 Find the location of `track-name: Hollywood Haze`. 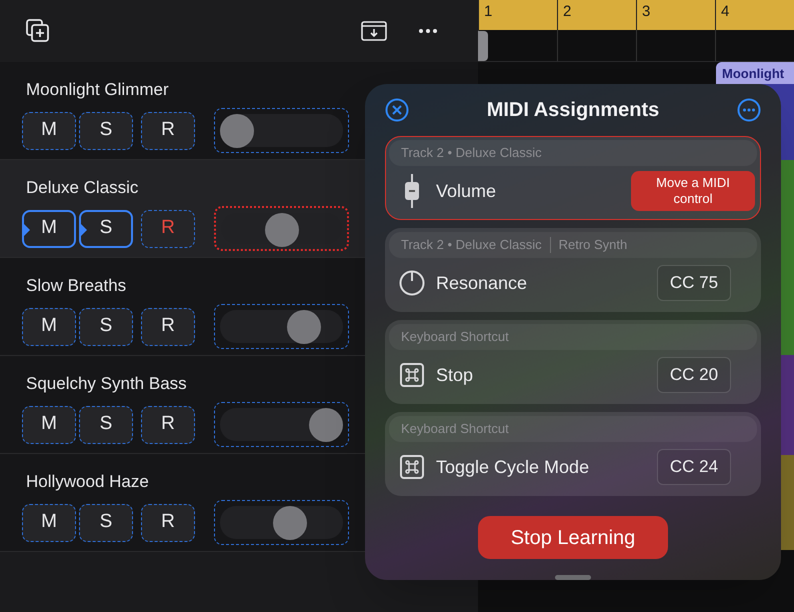

track-name: Hollywood Haze is located at coordinates (87, 482).